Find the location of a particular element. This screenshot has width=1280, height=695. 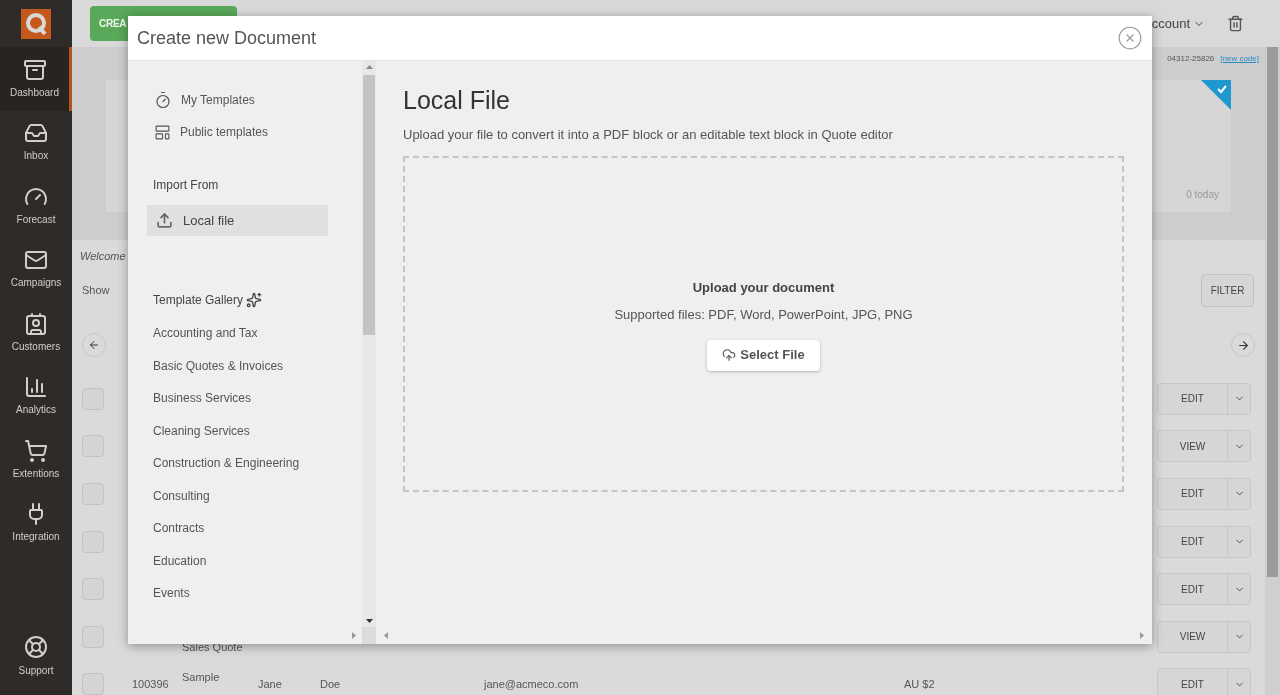

dialog-title: Create new Document is located at coordinates (227, 38).